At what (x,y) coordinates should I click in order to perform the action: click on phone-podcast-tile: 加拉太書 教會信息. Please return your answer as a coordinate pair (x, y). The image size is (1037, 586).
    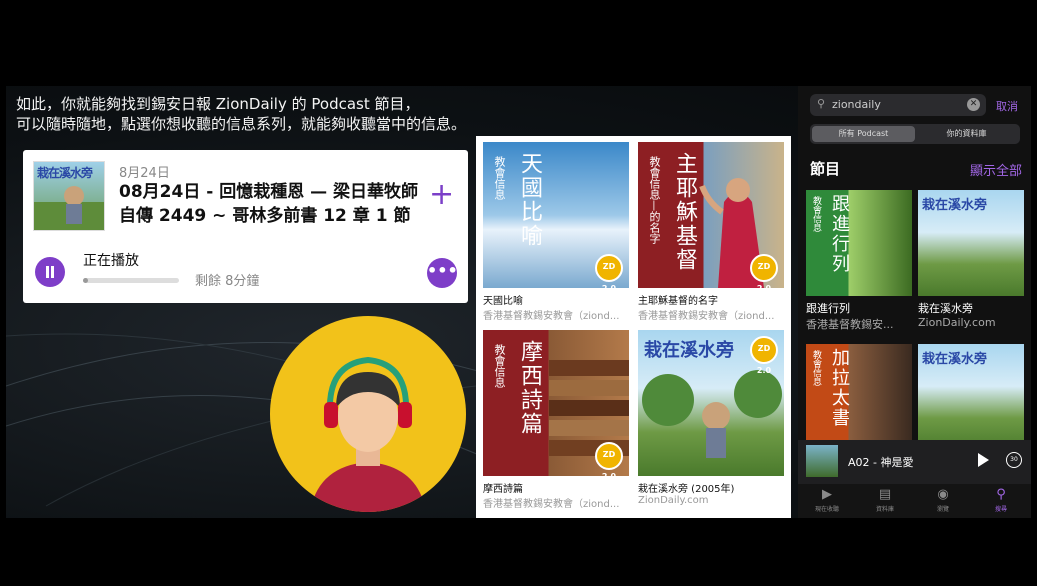
    Looking at the image, I should click on (859, 397).